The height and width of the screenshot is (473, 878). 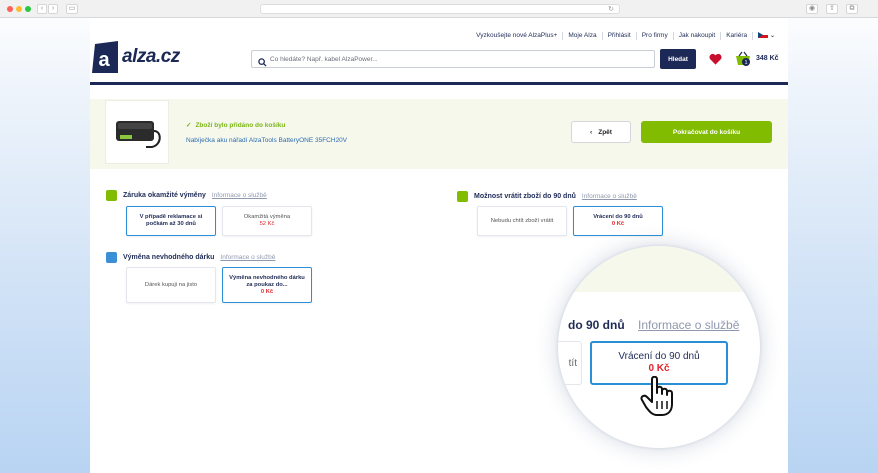 I want to click on alza-logo: a alza.cz, so click(x=136, y=57).